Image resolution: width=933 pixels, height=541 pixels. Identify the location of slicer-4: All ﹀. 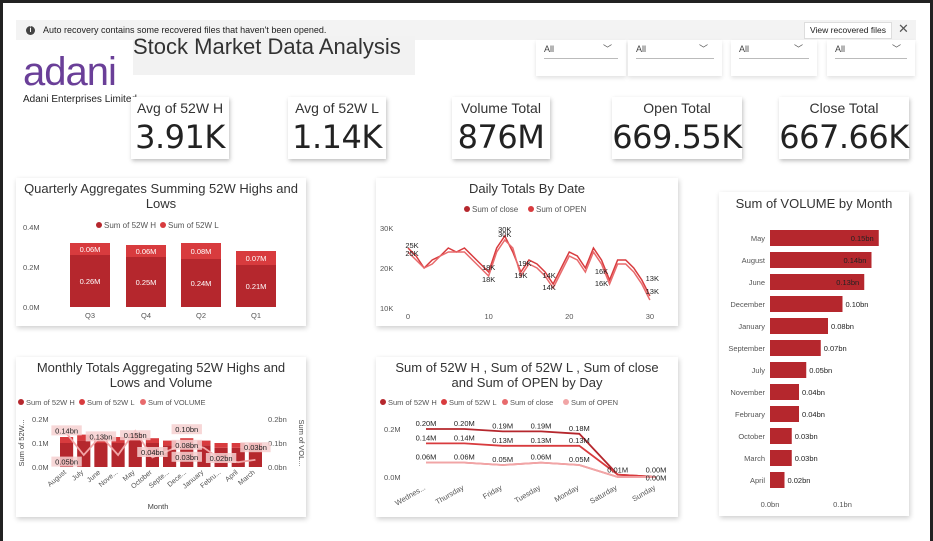
(871, 58).